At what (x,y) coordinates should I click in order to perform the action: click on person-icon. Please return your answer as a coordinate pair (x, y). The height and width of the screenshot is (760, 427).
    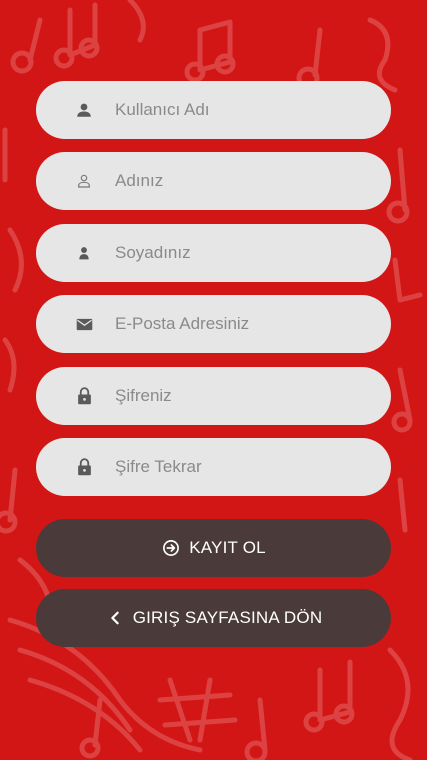
    Looking at the image, I should click on (84, 110).